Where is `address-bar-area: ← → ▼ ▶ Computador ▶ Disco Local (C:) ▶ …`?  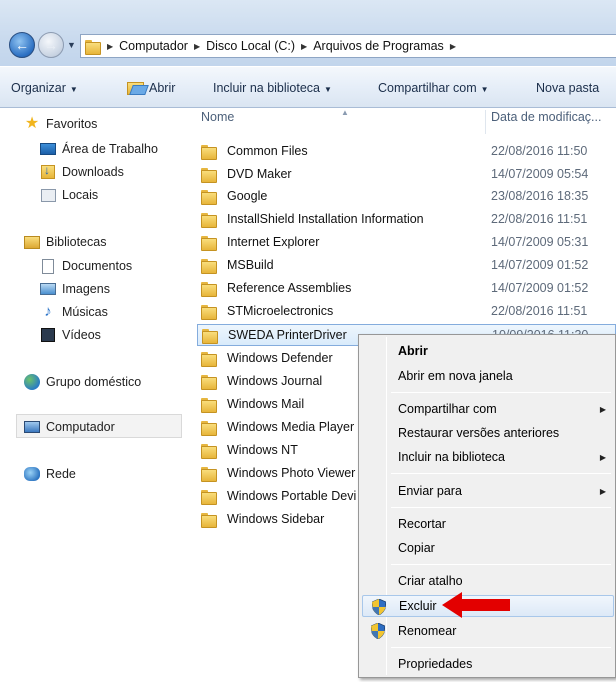 address-bar-area: ← → ▼ ▶ Computador ▶ Disco Local (C:) ▶ … is located at coordinates (308, 33).